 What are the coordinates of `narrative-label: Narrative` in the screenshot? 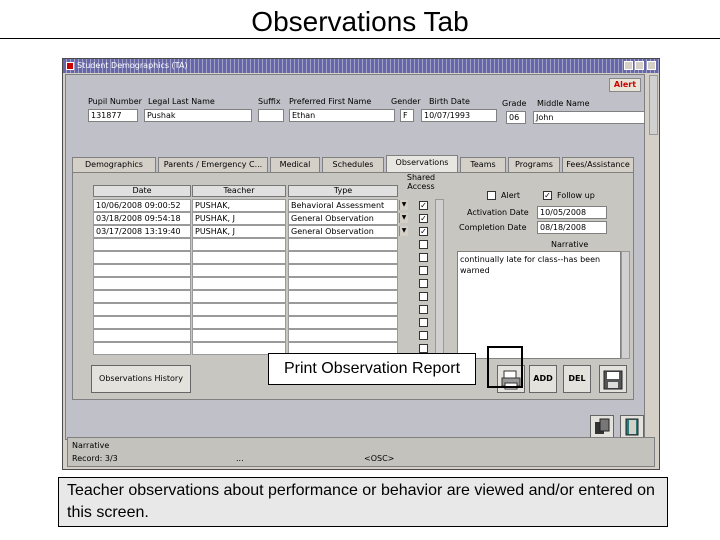 It's located at (570, 244).